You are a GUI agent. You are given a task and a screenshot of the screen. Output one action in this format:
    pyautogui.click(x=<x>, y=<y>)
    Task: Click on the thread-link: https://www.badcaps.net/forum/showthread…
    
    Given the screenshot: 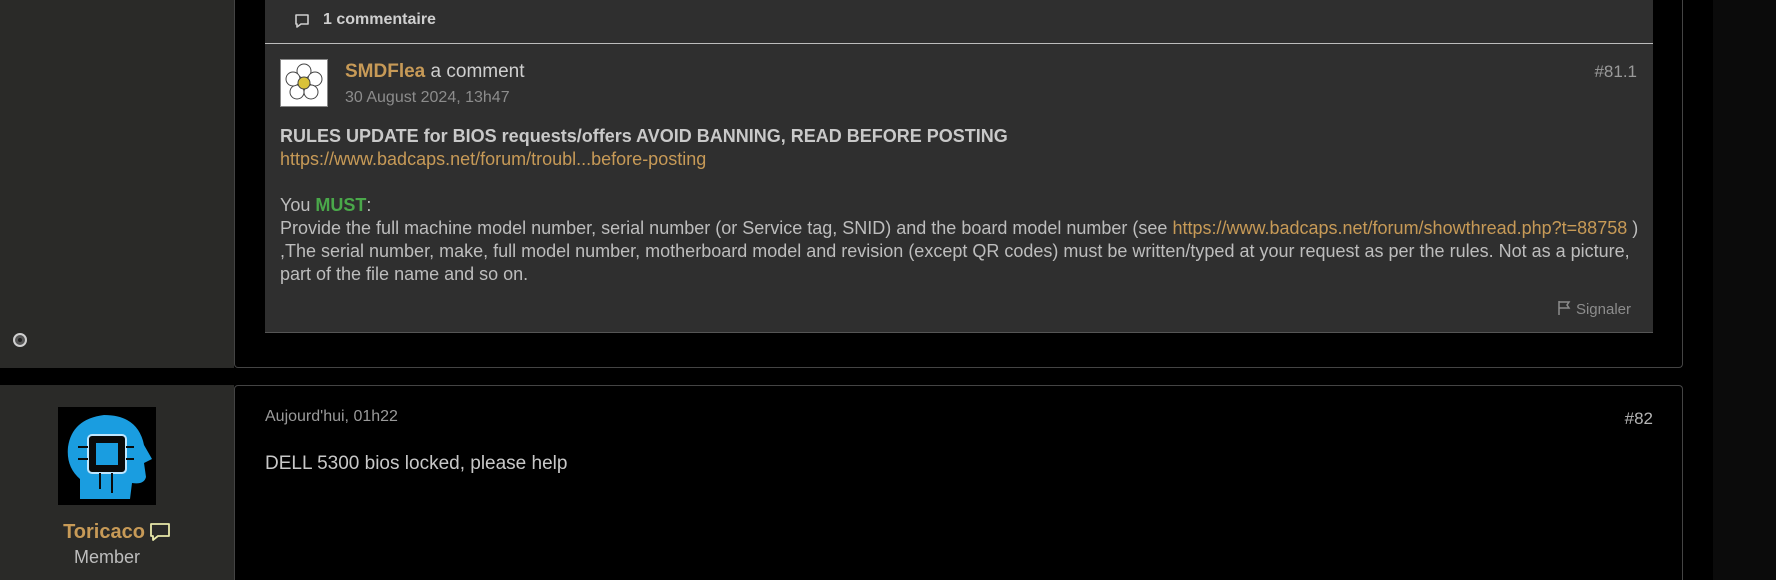 What is the action you would take?
    pyautogui.click(x=1399, y=228)
    